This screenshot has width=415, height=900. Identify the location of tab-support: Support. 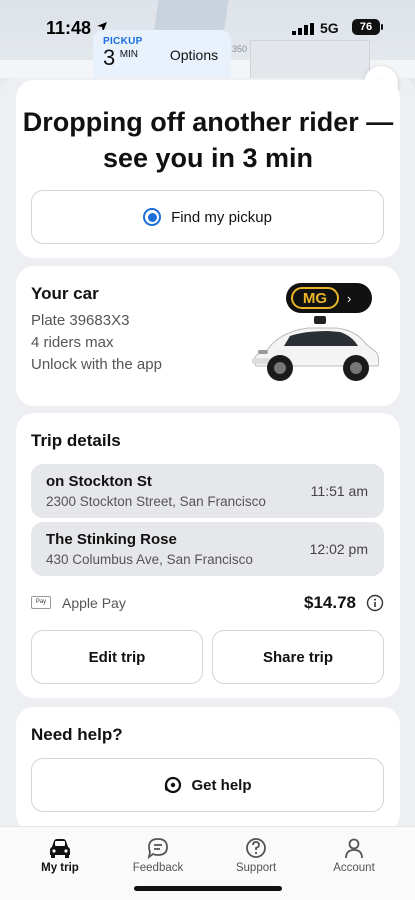
(256, 855).